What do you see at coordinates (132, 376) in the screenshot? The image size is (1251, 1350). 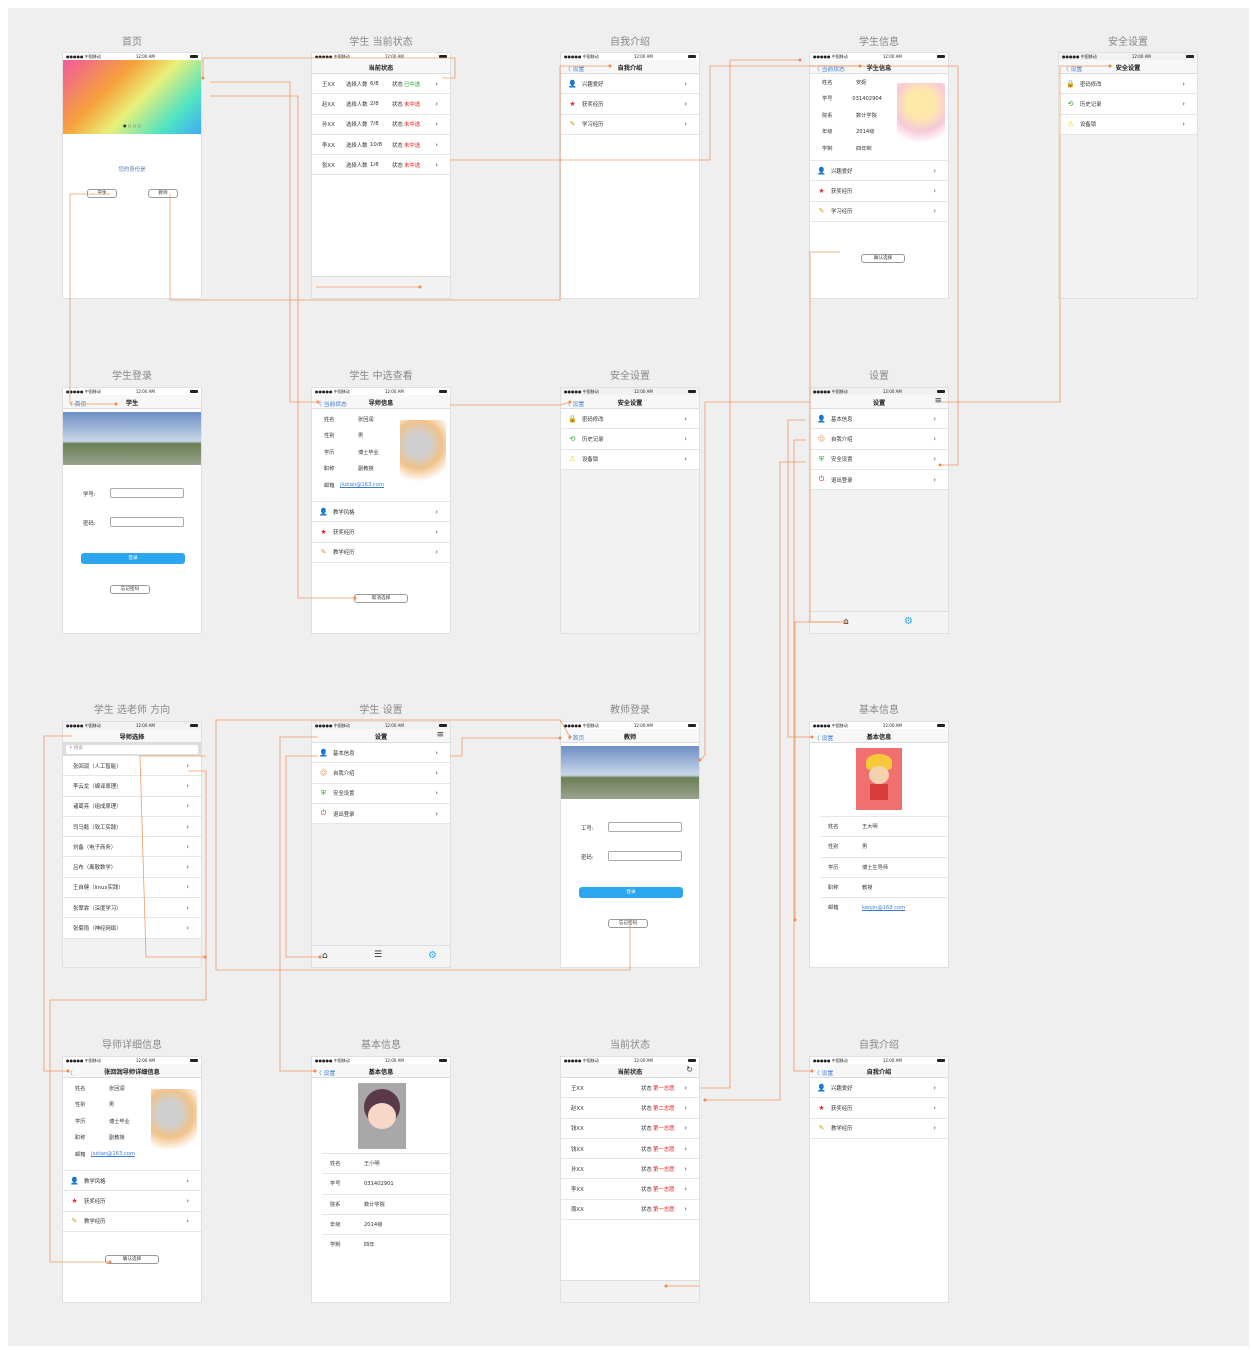 I see `screen-title-login: 学生登录` at bounding box center [132, 376].